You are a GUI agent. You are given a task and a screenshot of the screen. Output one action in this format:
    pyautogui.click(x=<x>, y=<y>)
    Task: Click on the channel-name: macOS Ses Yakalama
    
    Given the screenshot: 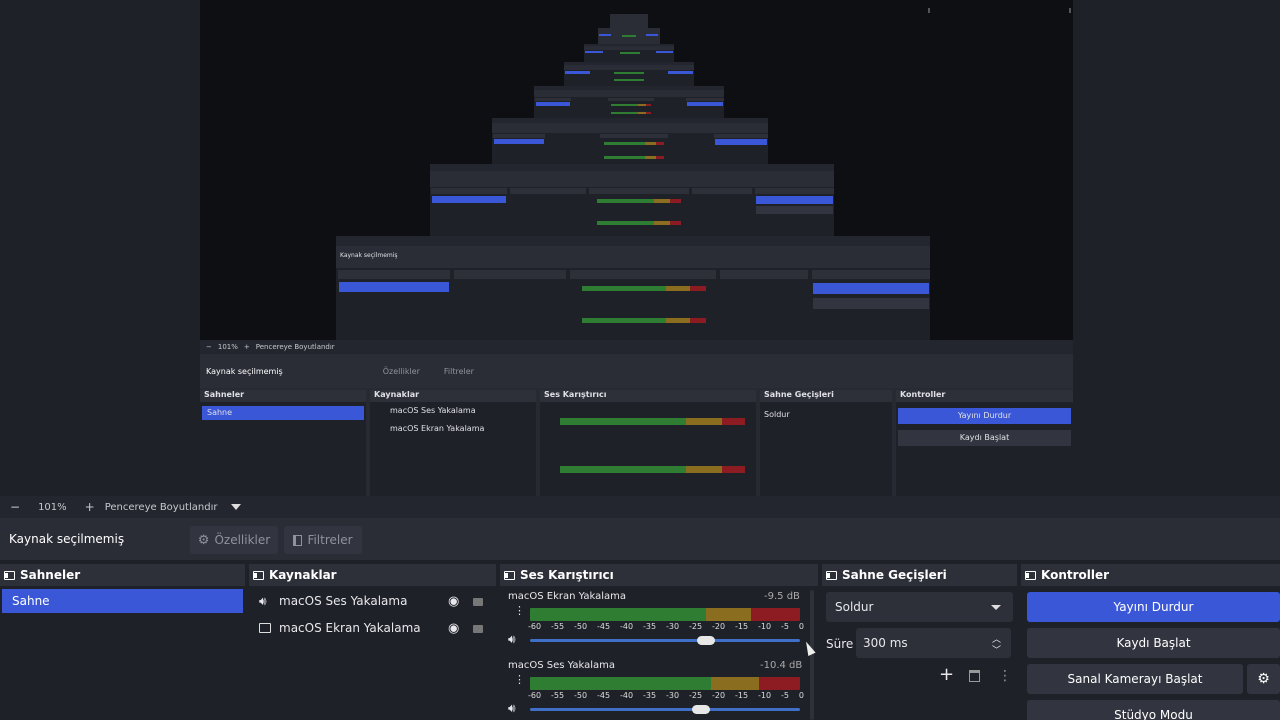 What is the action you would take?
    pyautogui.click(x=562, y=665)
    